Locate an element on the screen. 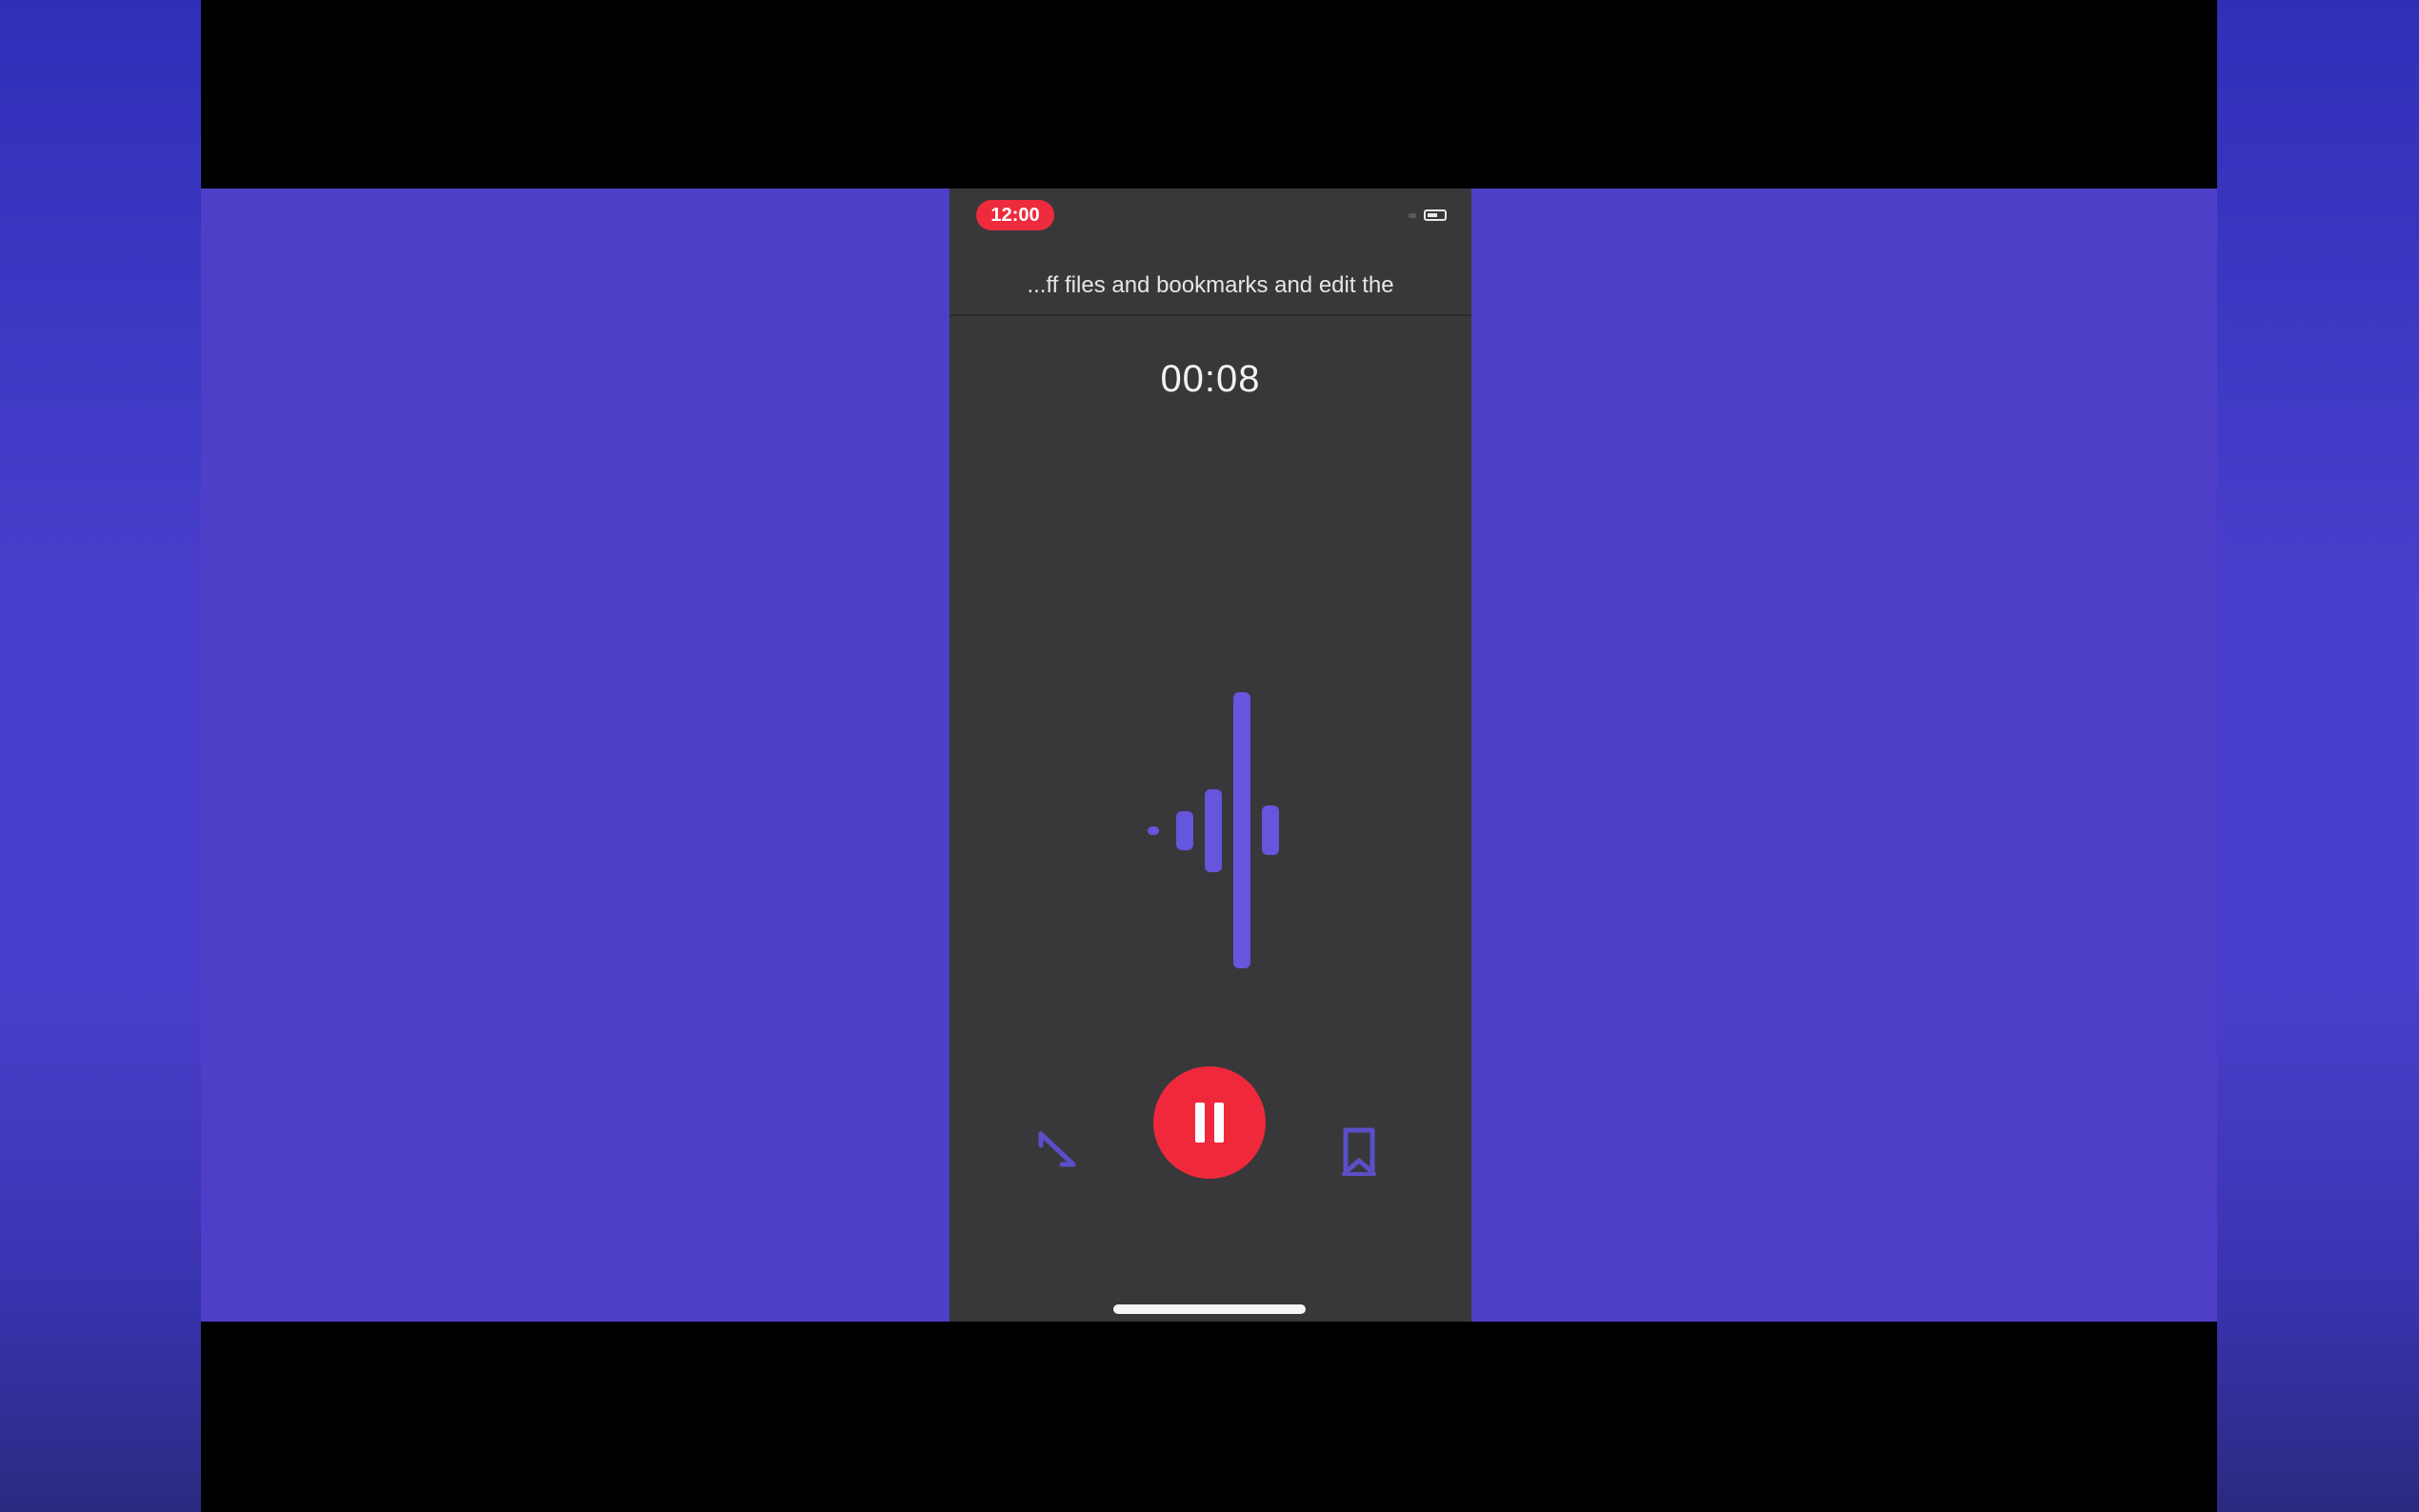  letterbox-bottom is located at coordinates (1209, 1417).